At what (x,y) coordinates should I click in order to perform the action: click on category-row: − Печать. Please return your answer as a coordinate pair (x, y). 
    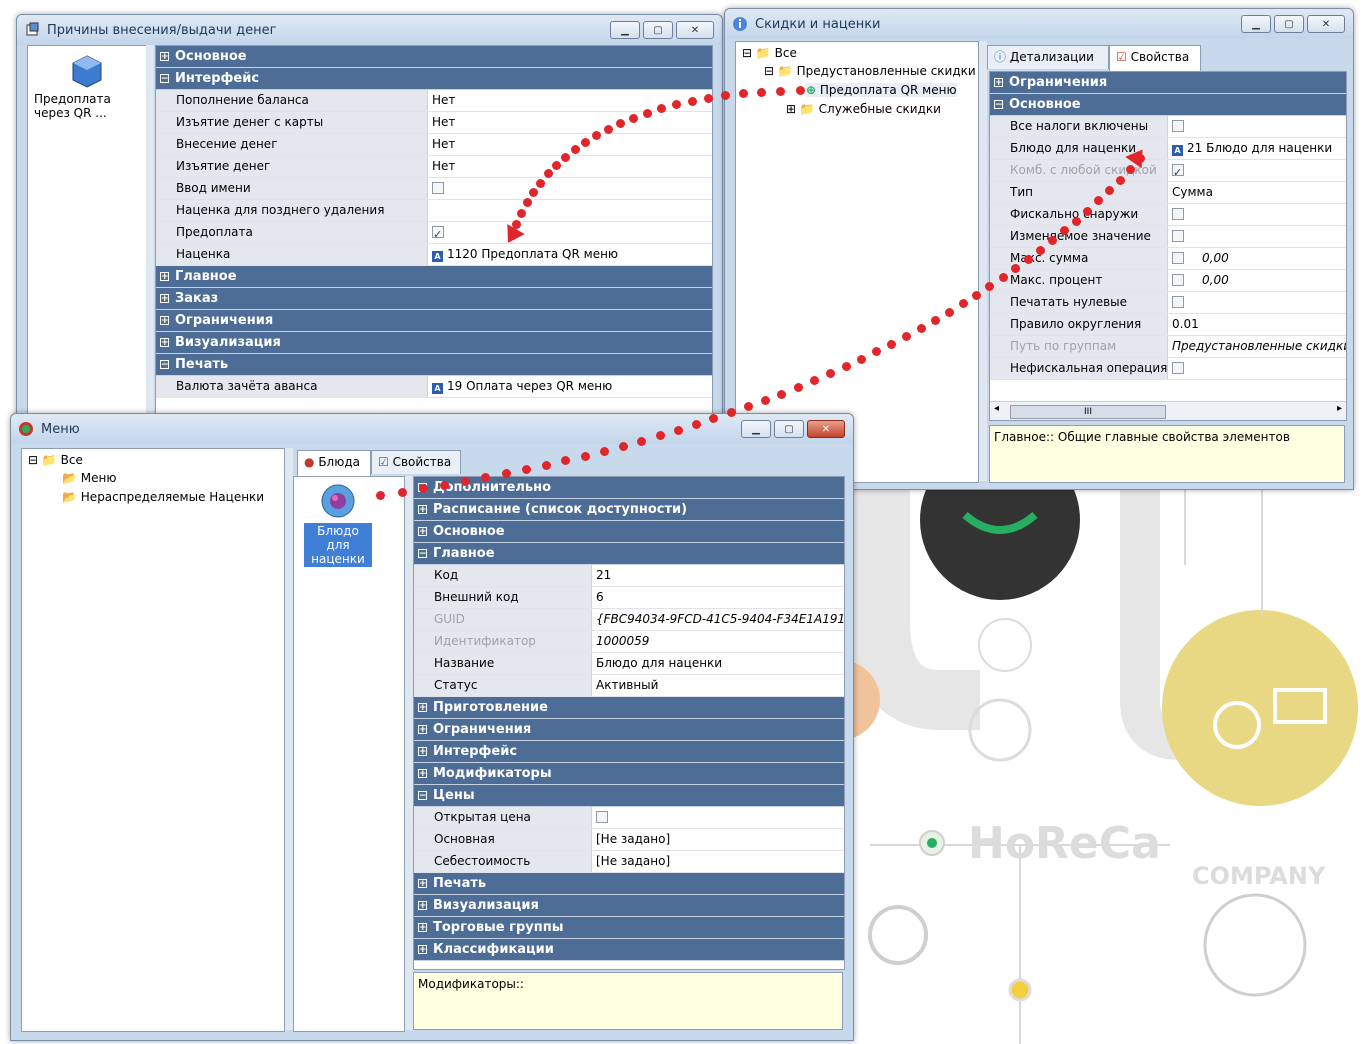
    Looking at the image, I should click on (434, 365).